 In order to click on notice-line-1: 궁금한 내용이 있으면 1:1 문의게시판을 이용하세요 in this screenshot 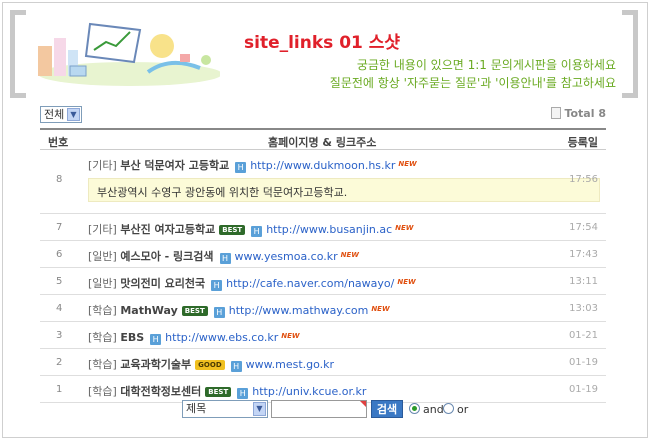, I will do `click(486, 65)`.